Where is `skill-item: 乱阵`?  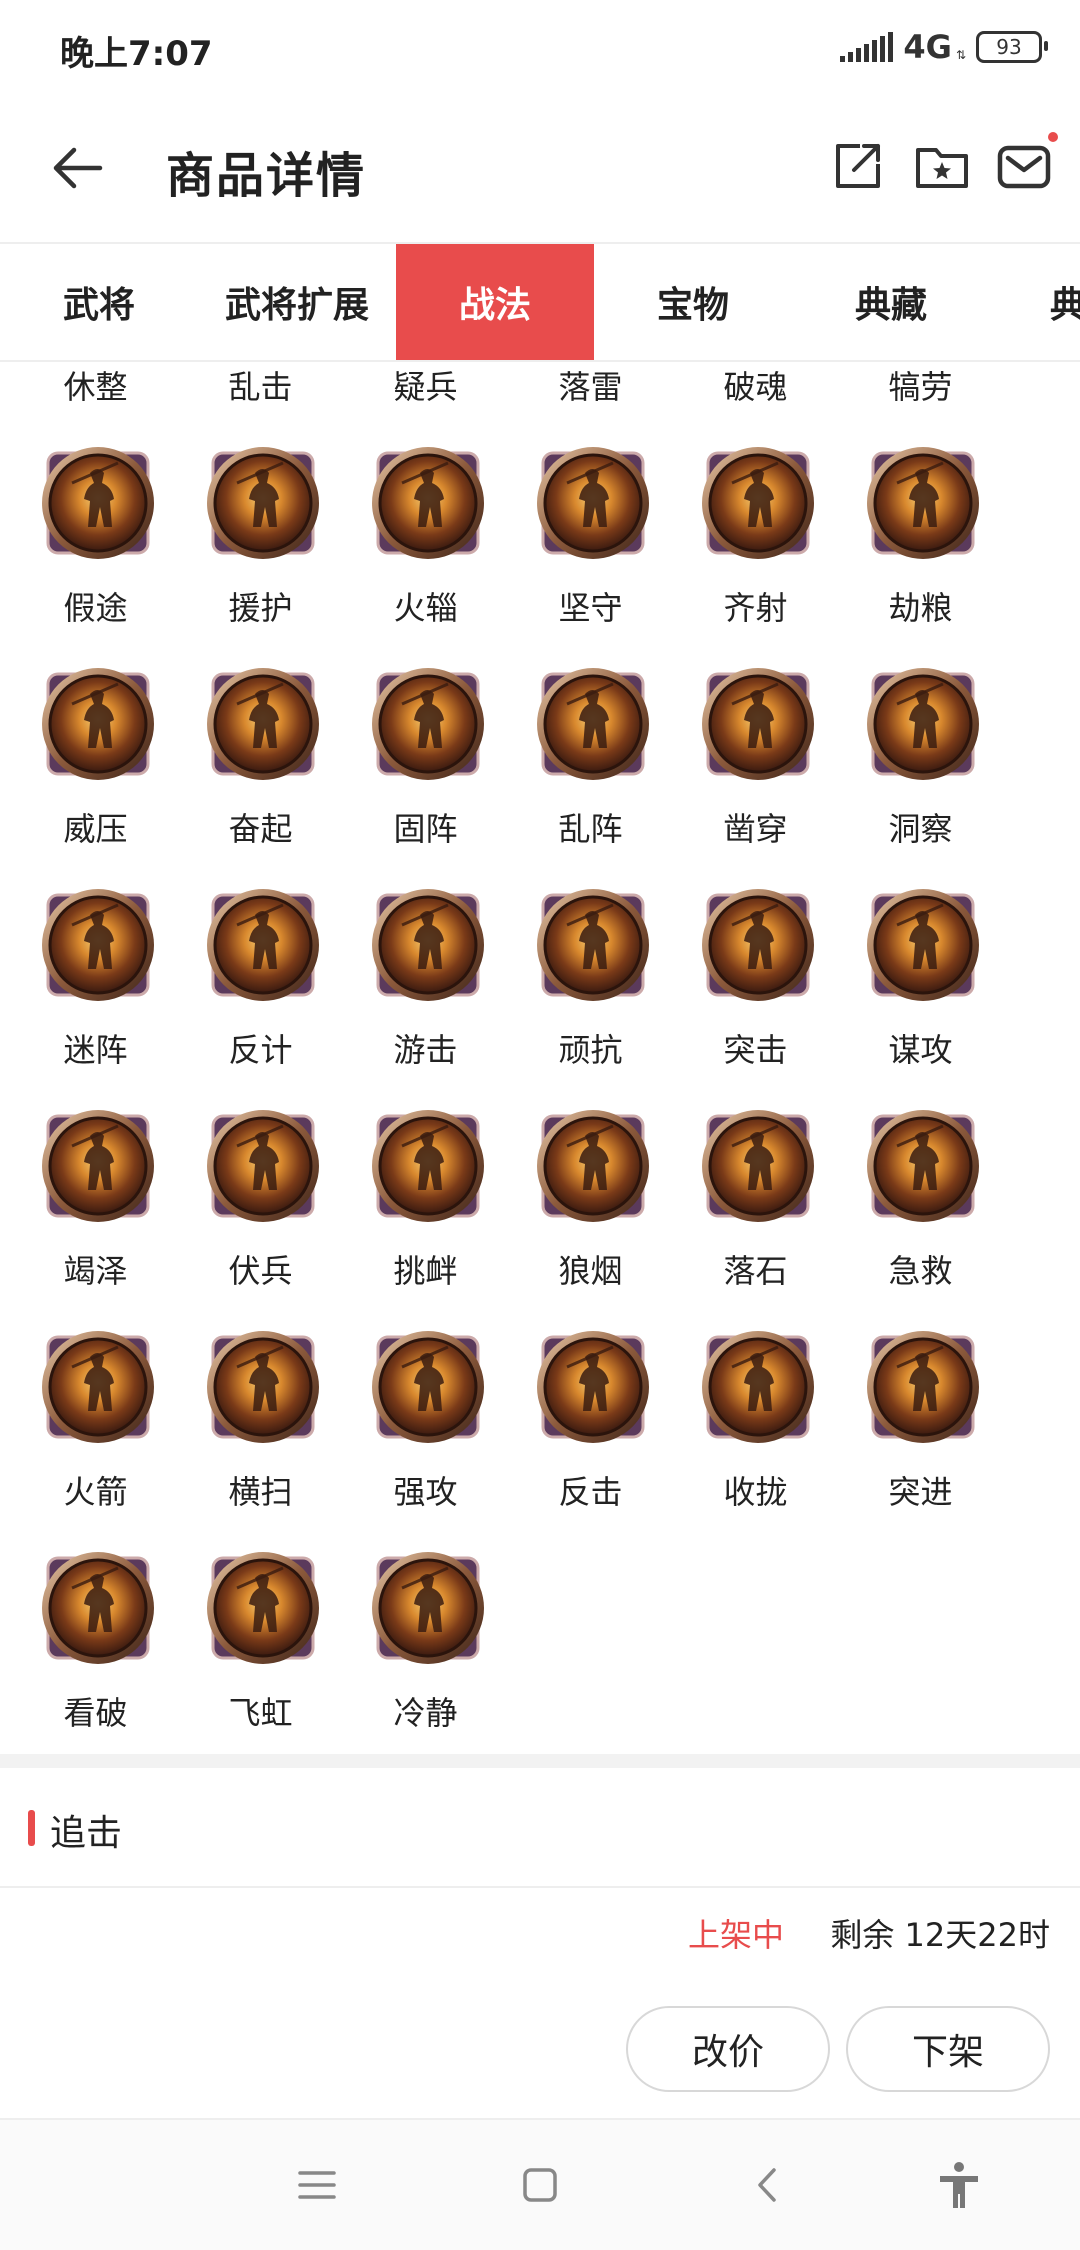 skill-item: 乱阵 is located at coordinates (590, 764).